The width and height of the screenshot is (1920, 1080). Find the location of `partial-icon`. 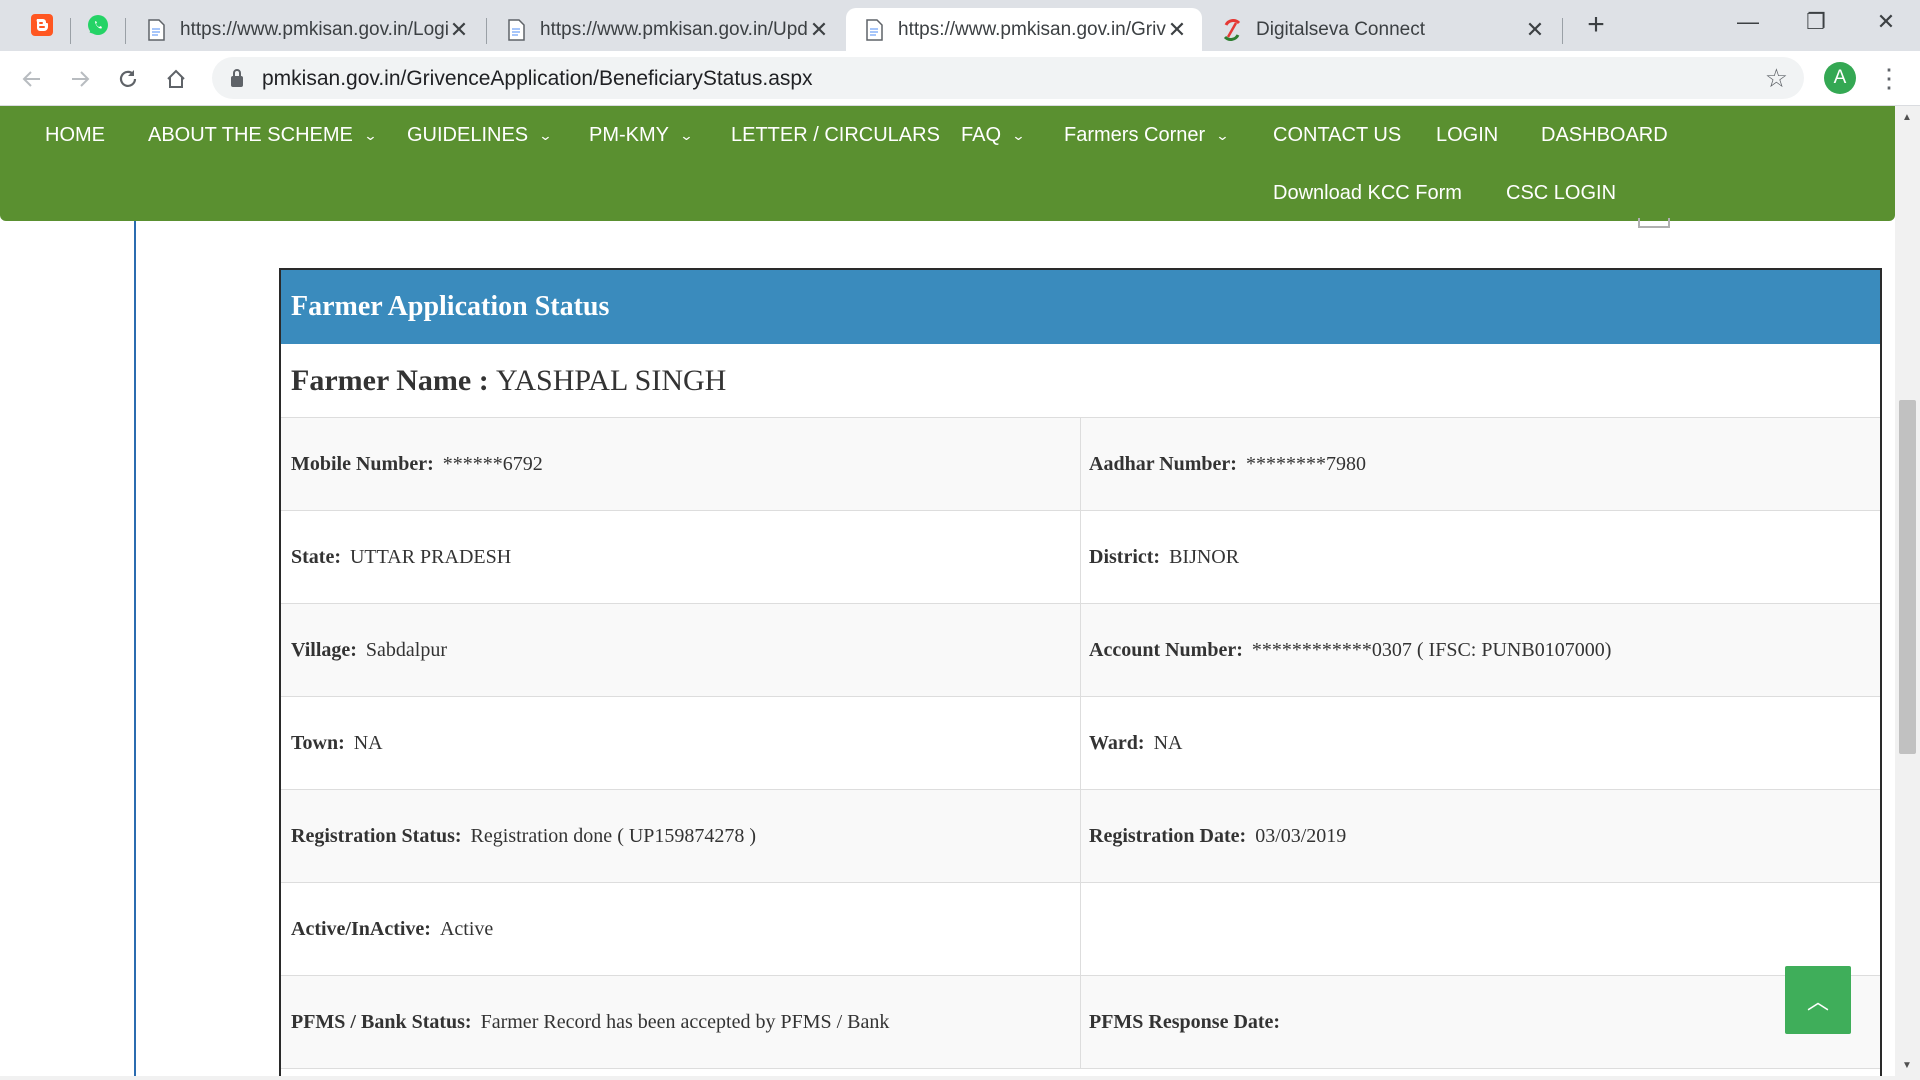

partial-icon is located at coordinates (1654, 223).